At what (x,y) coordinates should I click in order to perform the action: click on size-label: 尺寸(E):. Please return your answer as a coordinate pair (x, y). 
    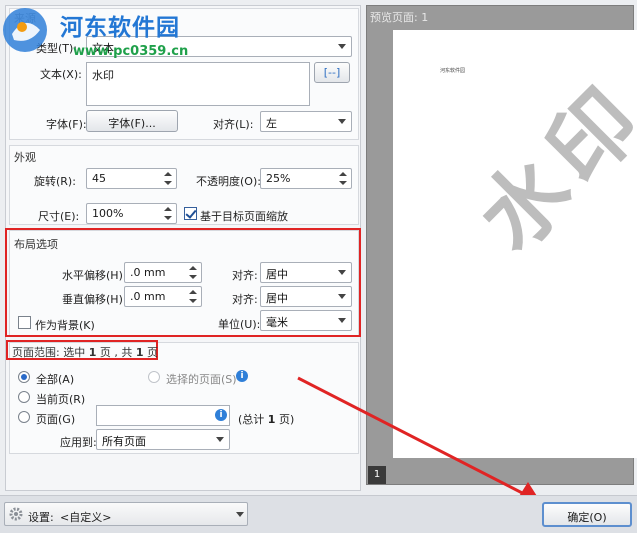
    Looking at the image, I should click on (59, 216).